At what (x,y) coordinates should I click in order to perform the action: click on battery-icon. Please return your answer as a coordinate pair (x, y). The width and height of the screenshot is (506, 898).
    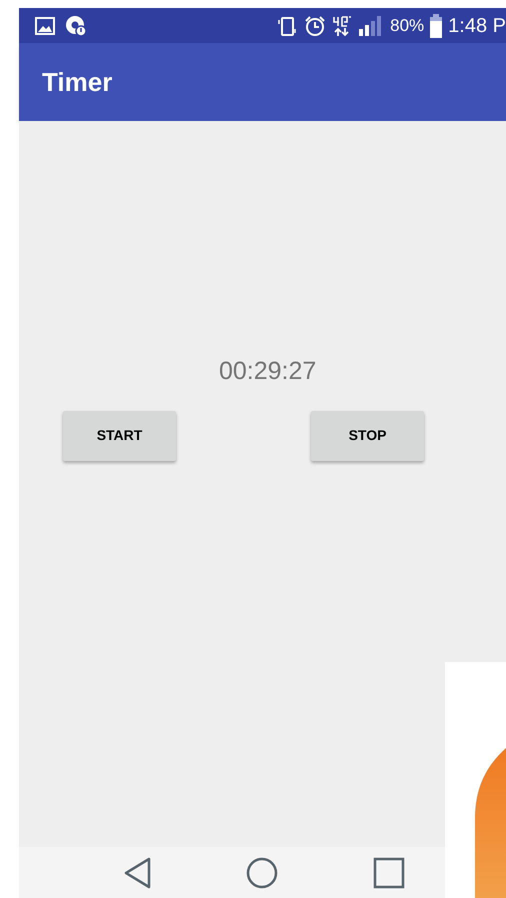
    Looking at the image, I should click on (436, 26).